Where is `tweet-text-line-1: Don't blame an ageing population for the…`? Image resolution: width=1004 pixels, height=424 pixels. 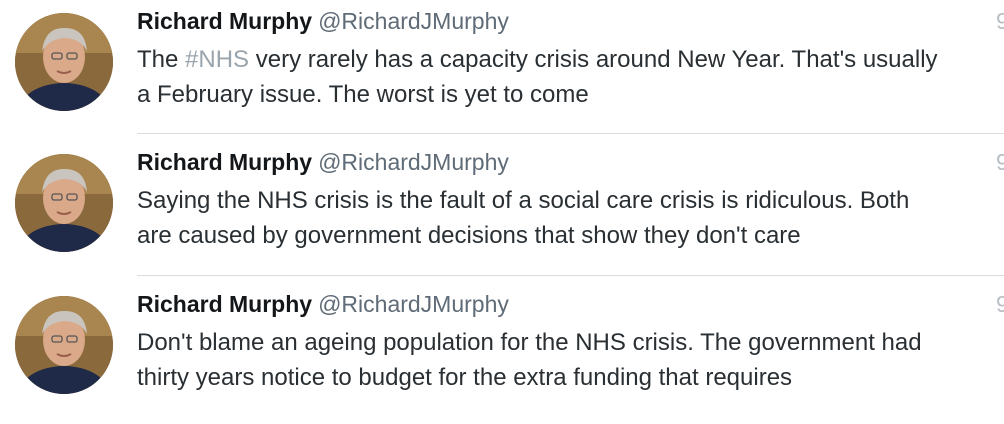 tweet-text-line-1: Don't blame an ageing population for the… is located at coordinates (529, 342).